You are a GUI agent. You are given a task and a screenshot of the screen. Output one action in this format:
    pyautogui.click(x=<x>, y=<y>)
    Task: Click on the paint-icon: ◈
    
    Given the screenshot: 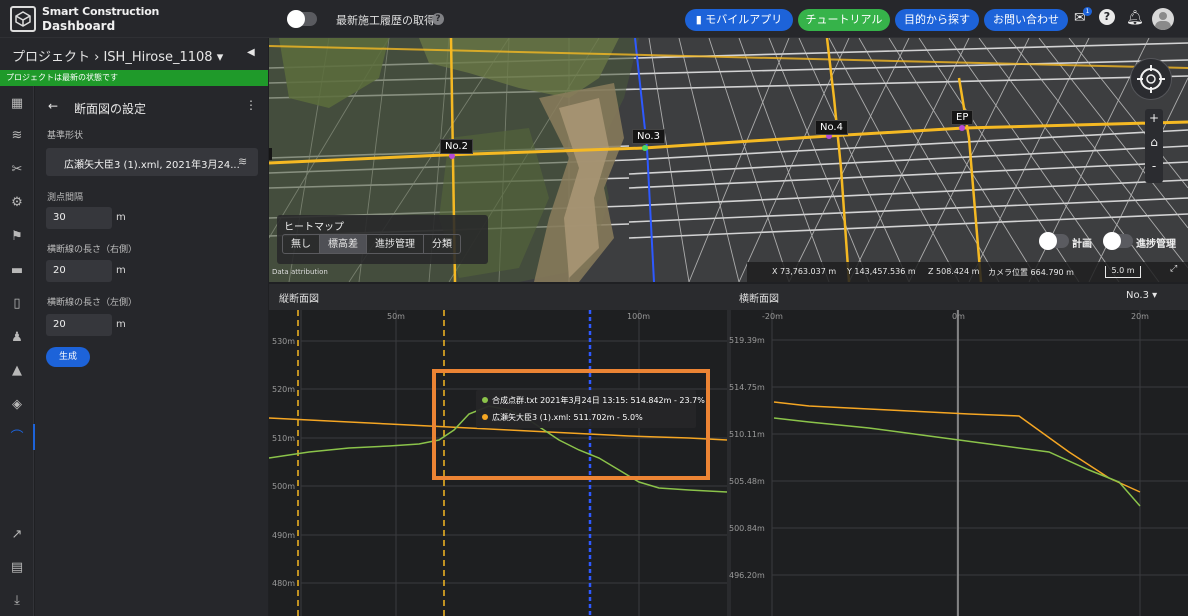 What is the action you would take?
    pyautogui.click(x=17, y=405)
    